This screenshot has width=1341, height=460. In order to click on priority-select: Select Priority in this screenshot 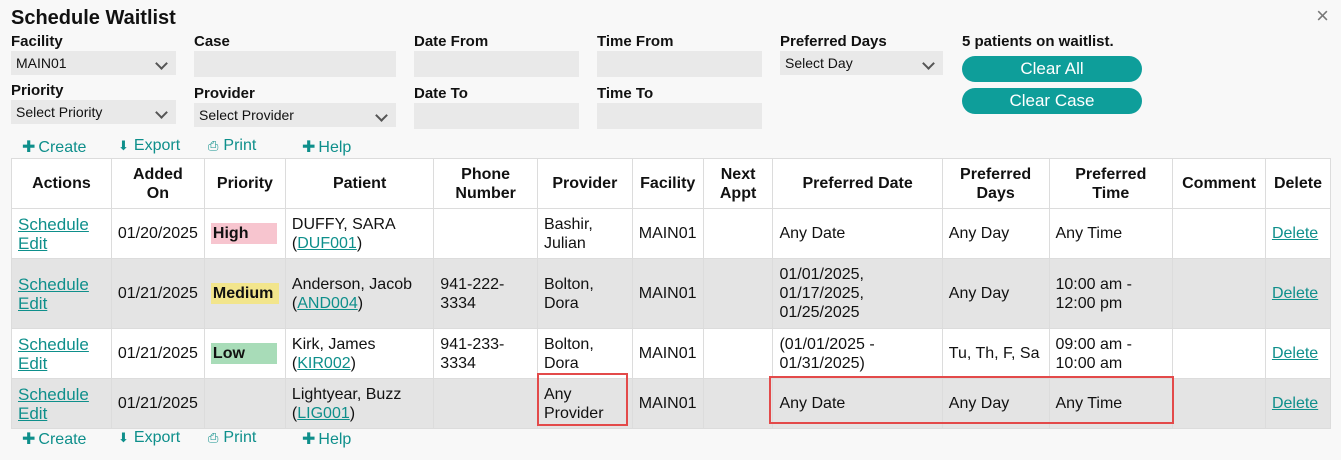, I will do `click(93, 112)`.